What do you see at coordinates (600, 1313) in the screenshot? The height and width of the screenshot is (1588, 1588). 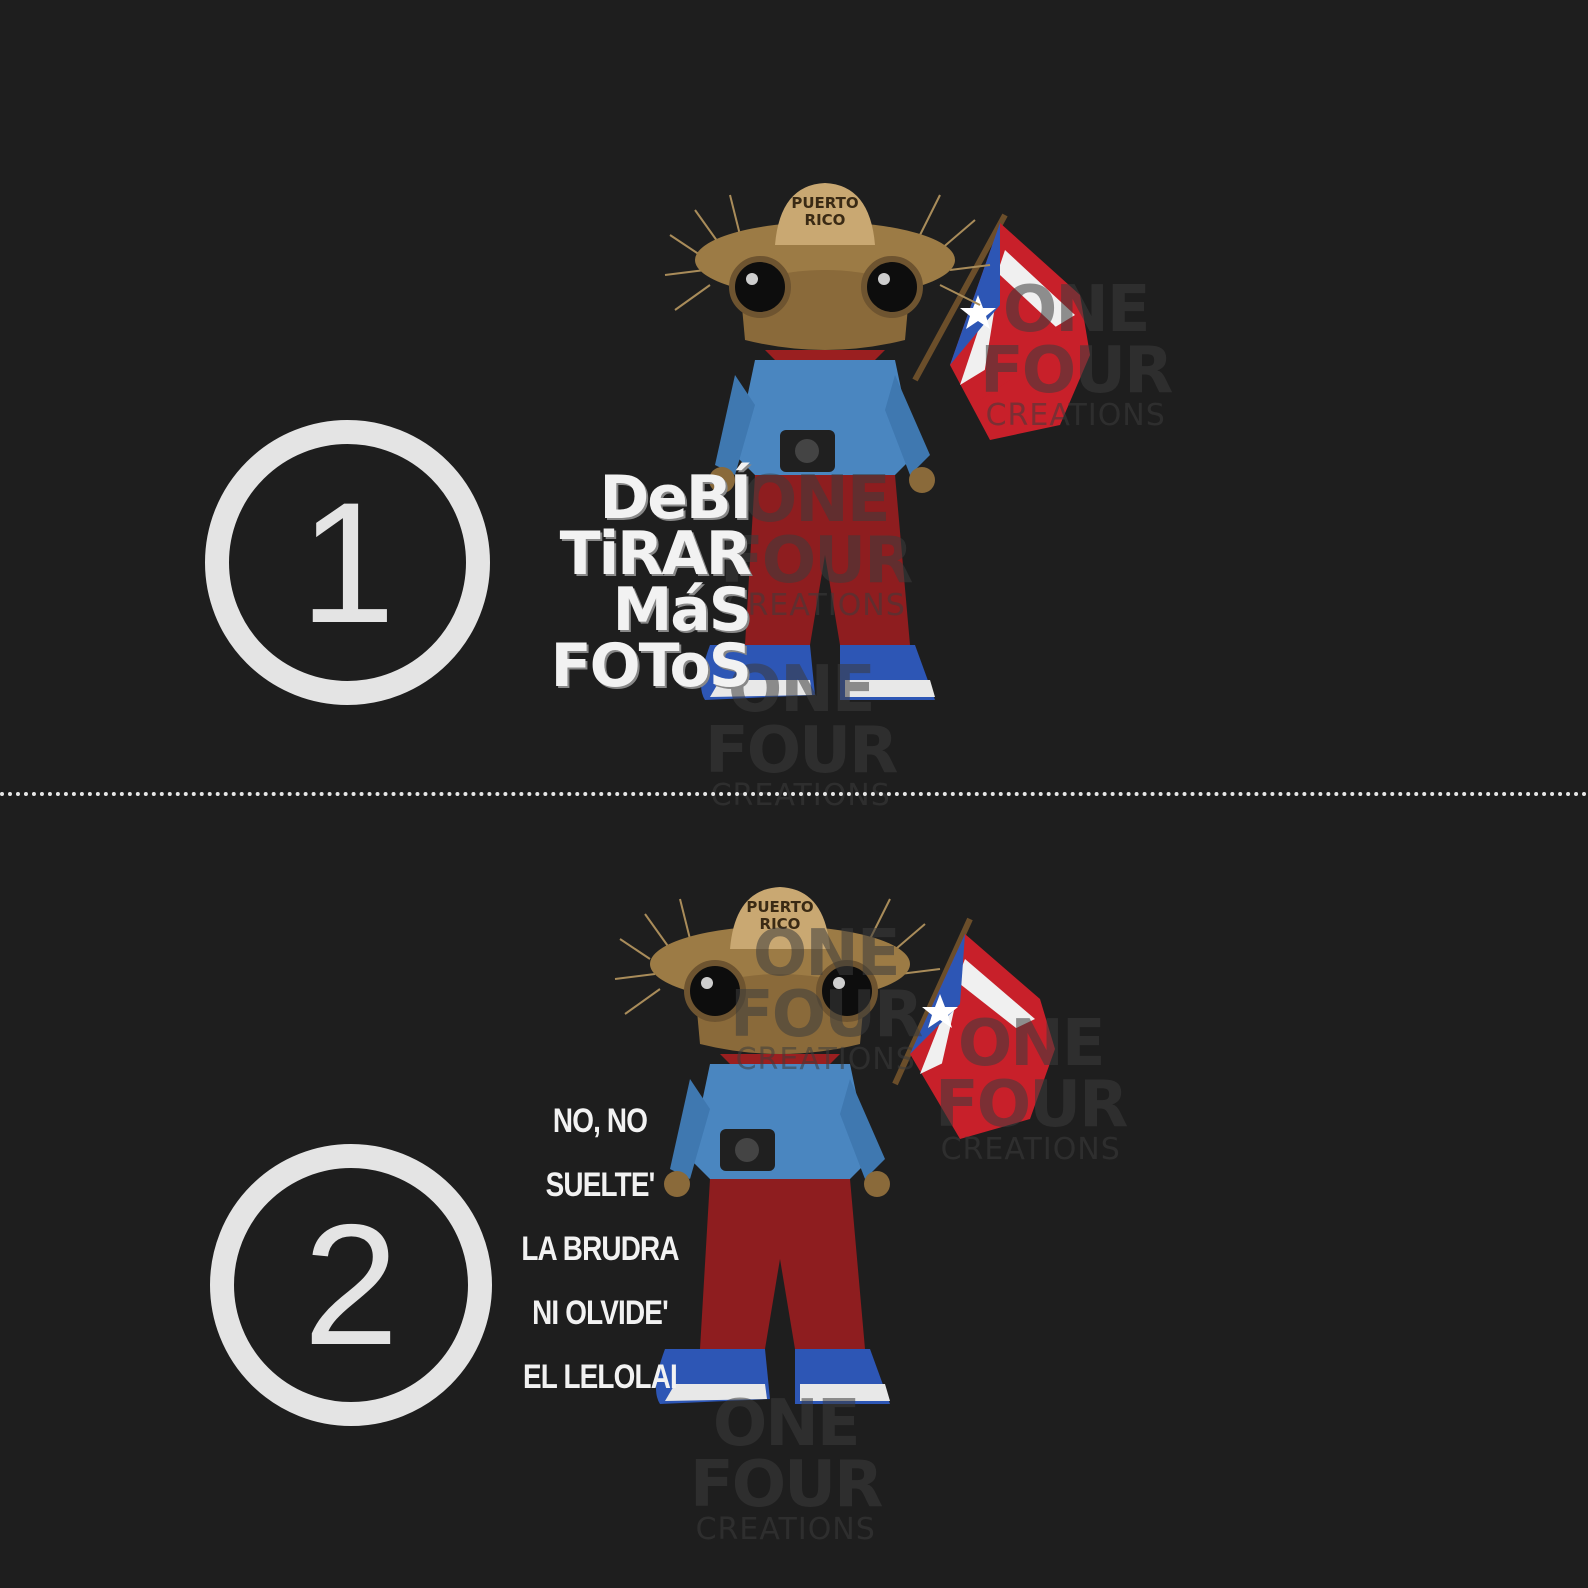 I see `caption-line: NI OLVIDE'` at bounding box center [600, 1313].